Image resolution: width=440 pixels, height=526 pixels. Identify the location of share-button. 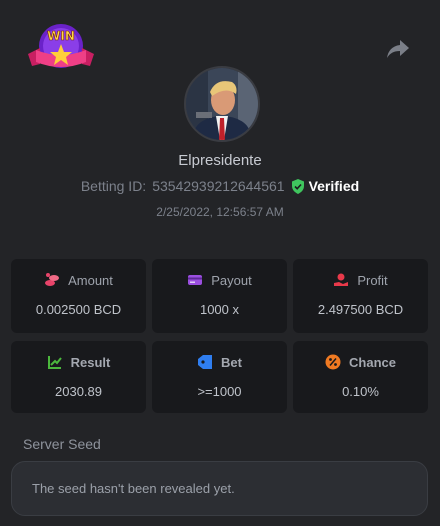
(398, 49).